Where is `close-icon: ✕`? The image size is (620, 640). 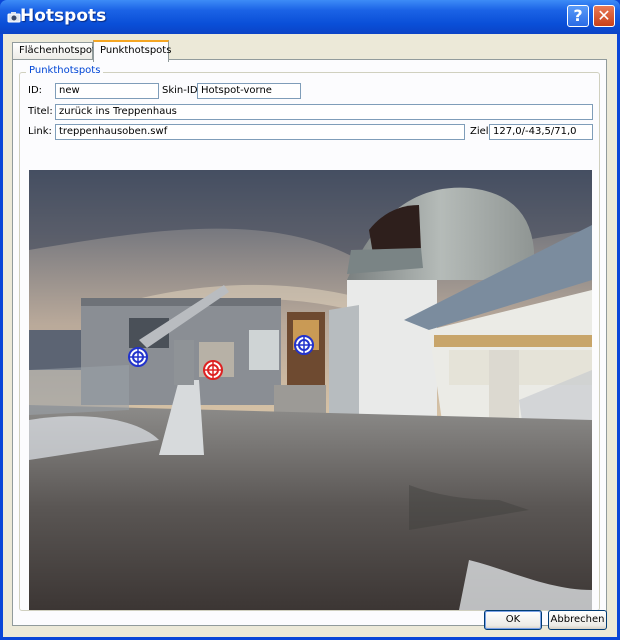 close-icon: ✕ is located at coordinates (604, 15).